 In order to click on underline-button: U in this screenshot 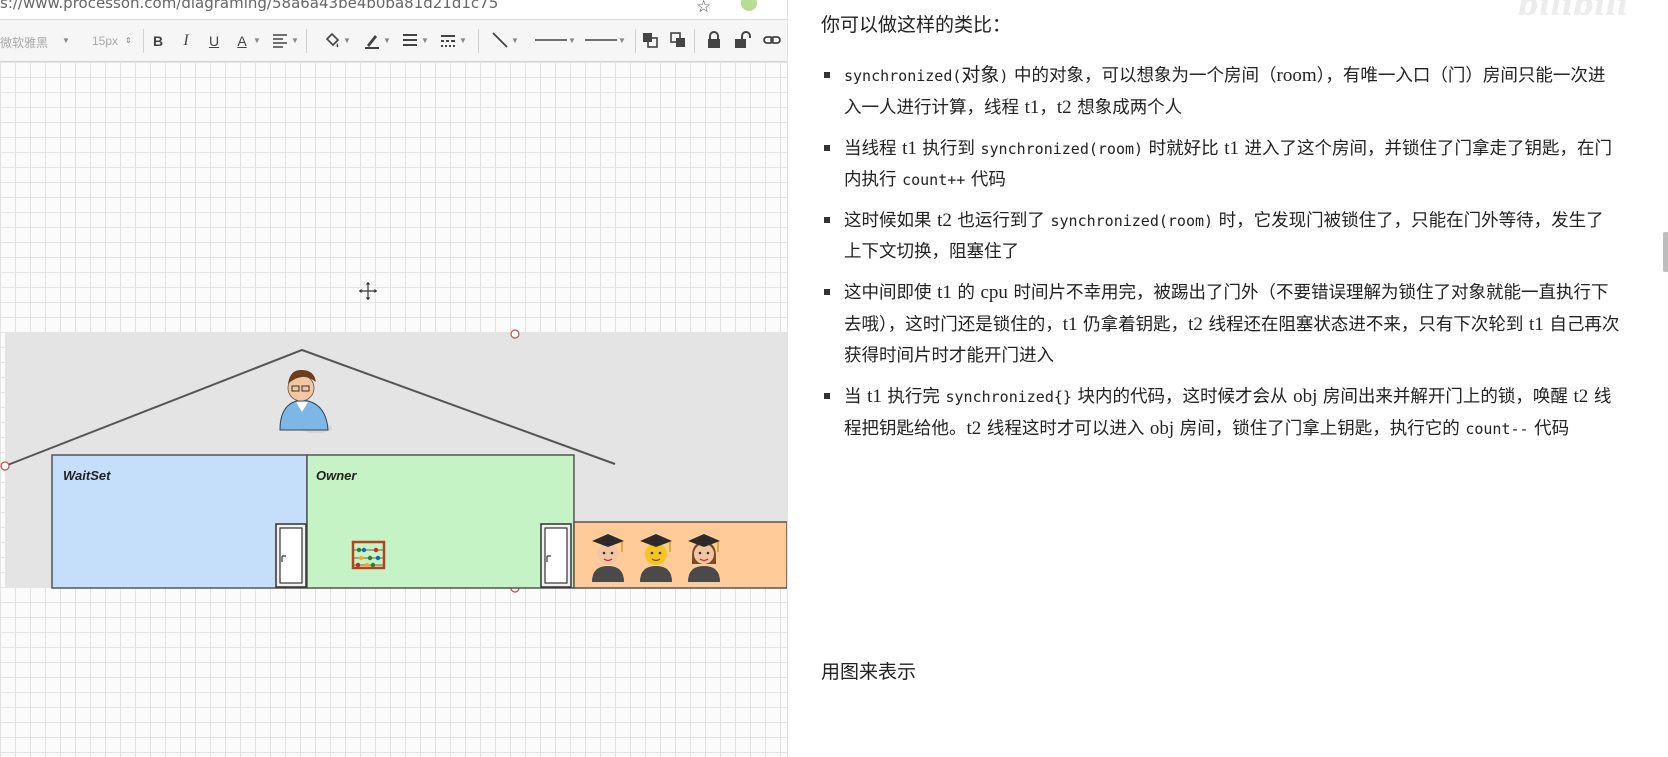, I will do `click(214, 41)`.